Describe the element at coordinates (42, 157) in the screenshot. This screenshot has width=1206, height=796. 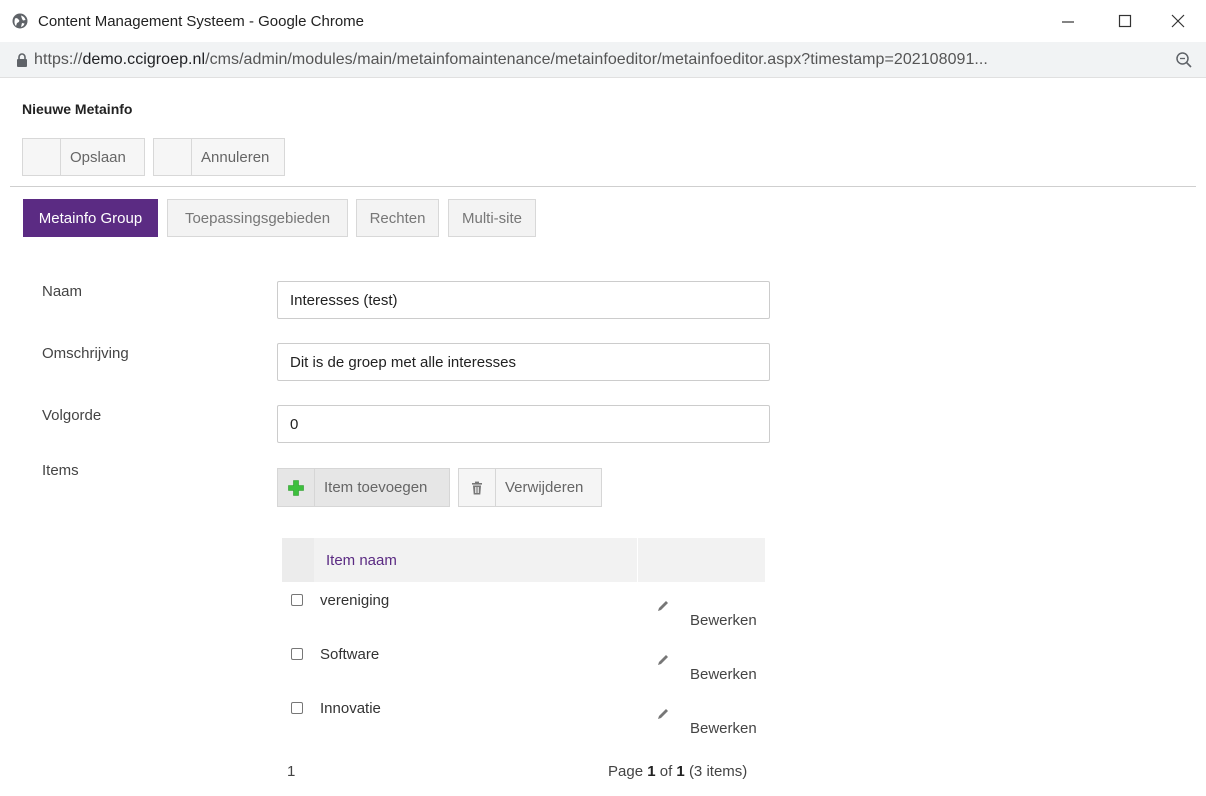
I see `save-icon` at that location.